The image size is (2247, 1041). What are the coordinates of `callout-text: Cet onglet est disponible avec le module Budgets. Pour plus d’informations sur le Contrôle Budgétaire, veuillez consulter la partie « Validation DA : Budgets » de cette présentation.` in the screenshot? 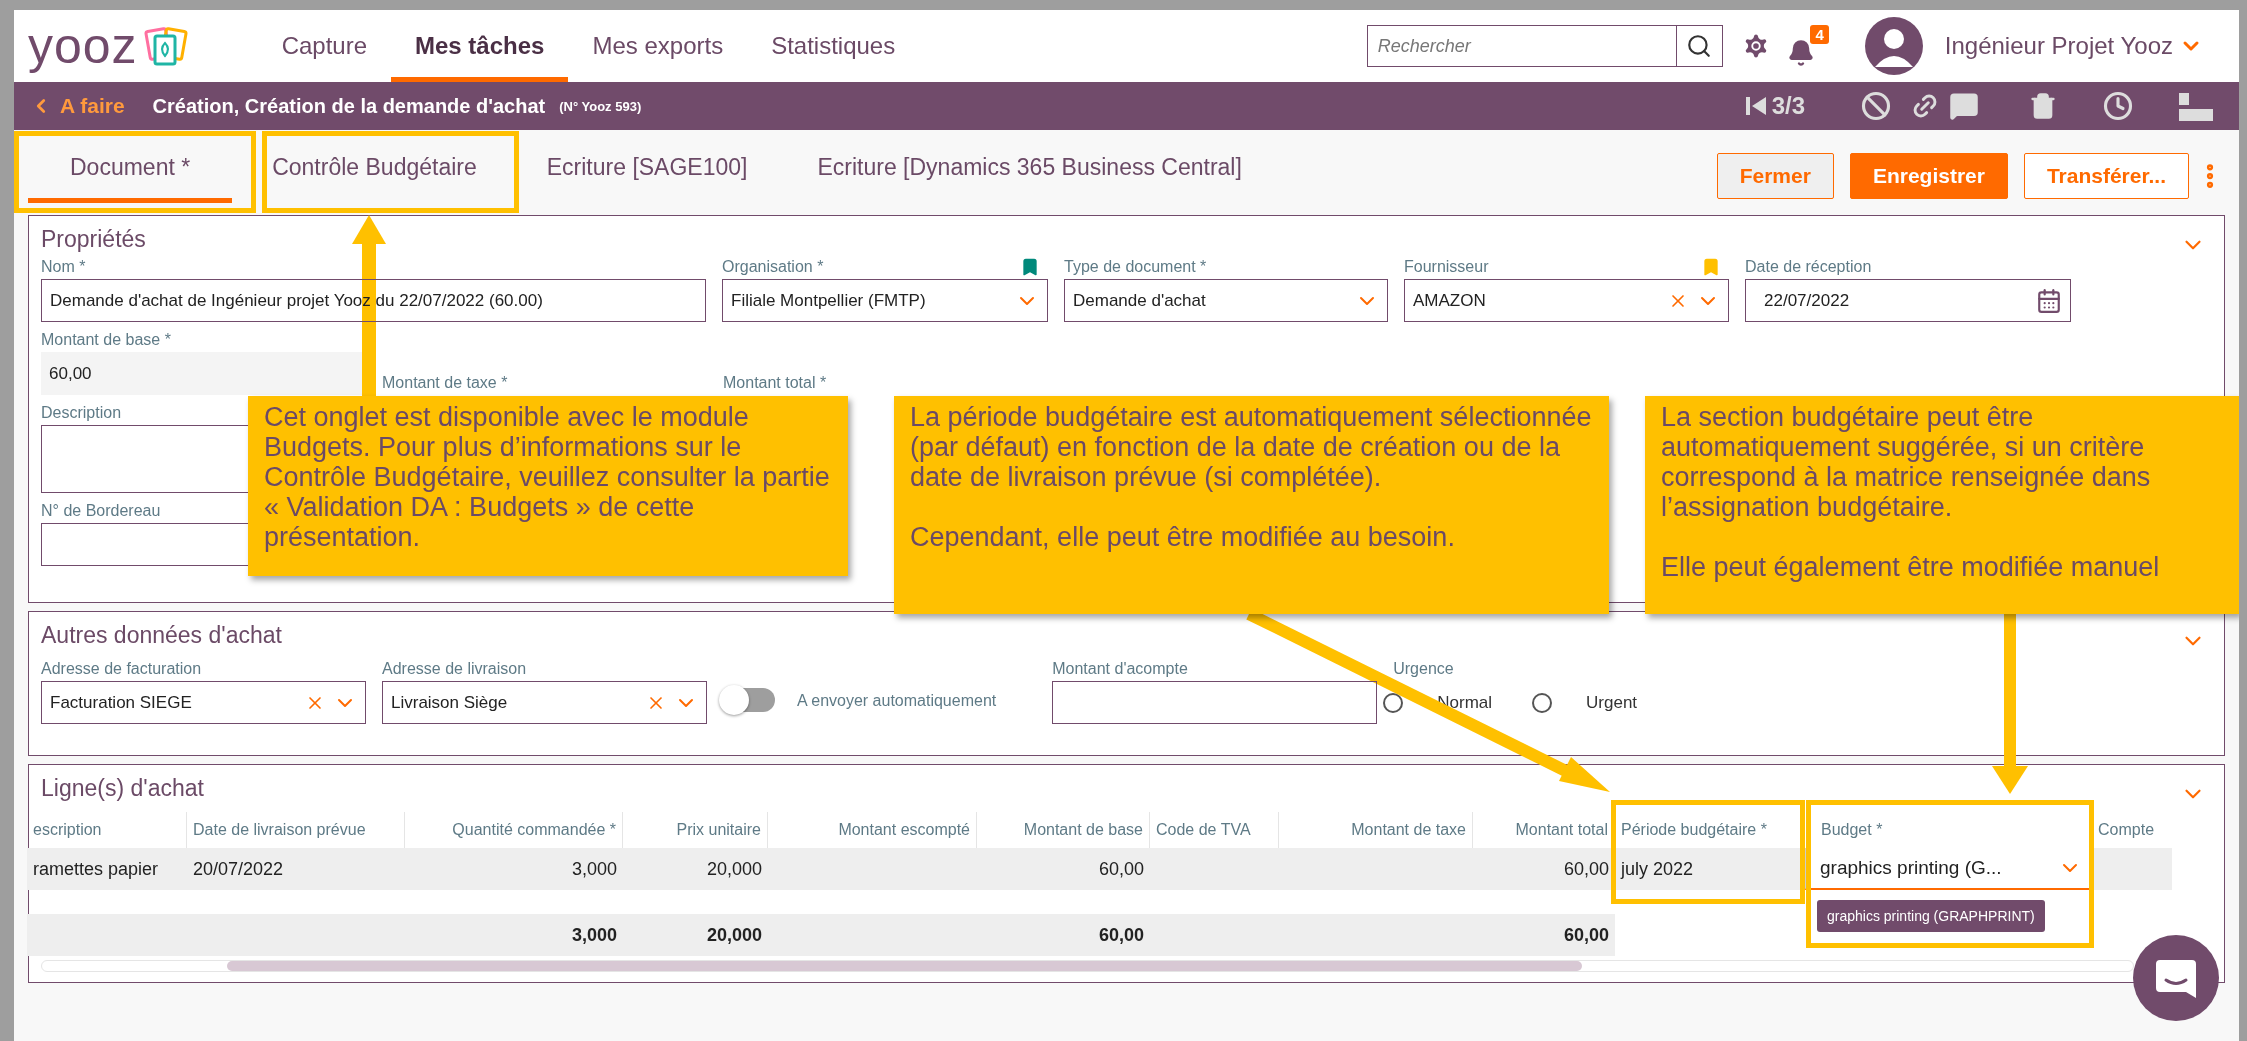 It's located at (547, 477).